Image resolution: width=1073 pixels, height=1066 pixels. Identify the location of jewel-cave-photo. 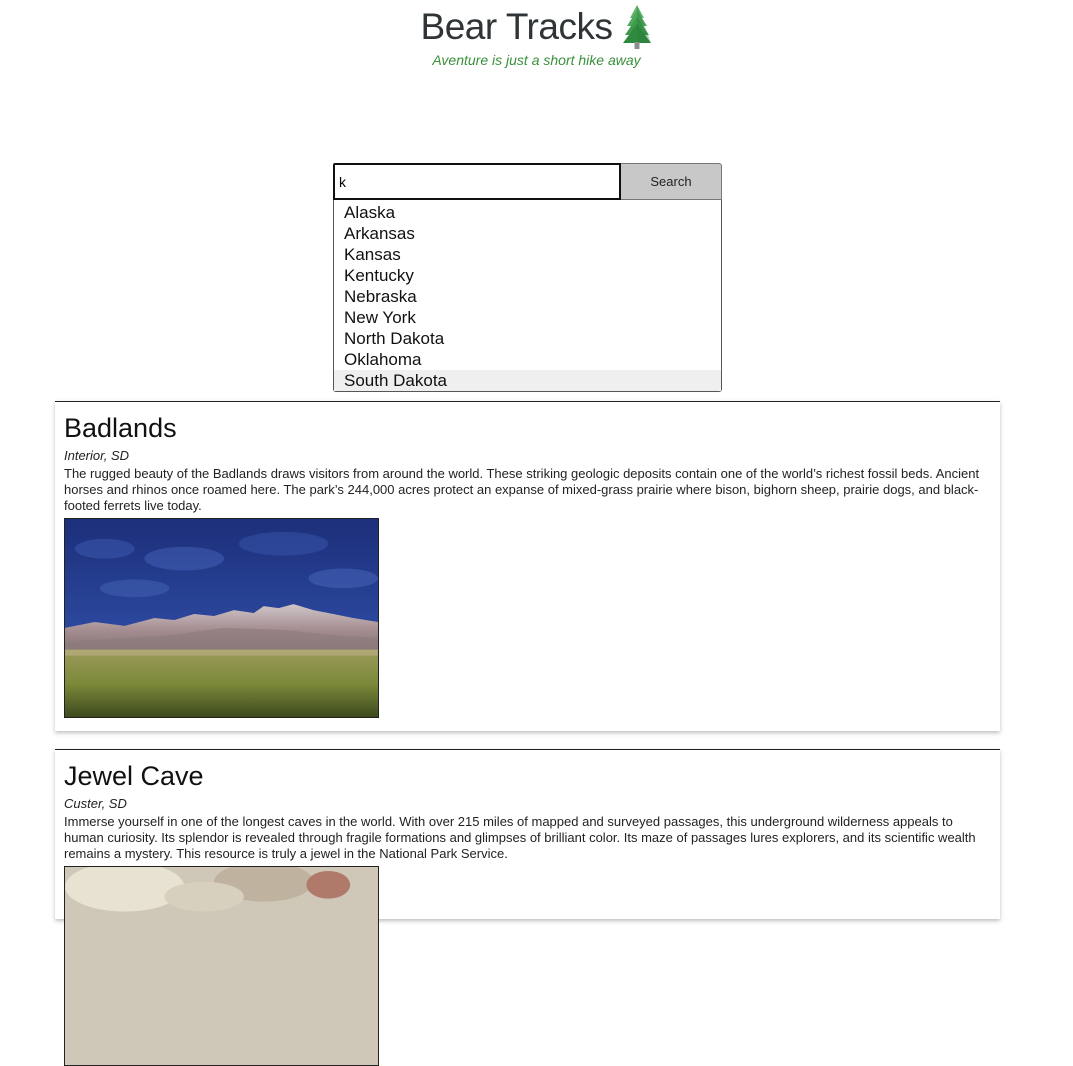
(221, 966).